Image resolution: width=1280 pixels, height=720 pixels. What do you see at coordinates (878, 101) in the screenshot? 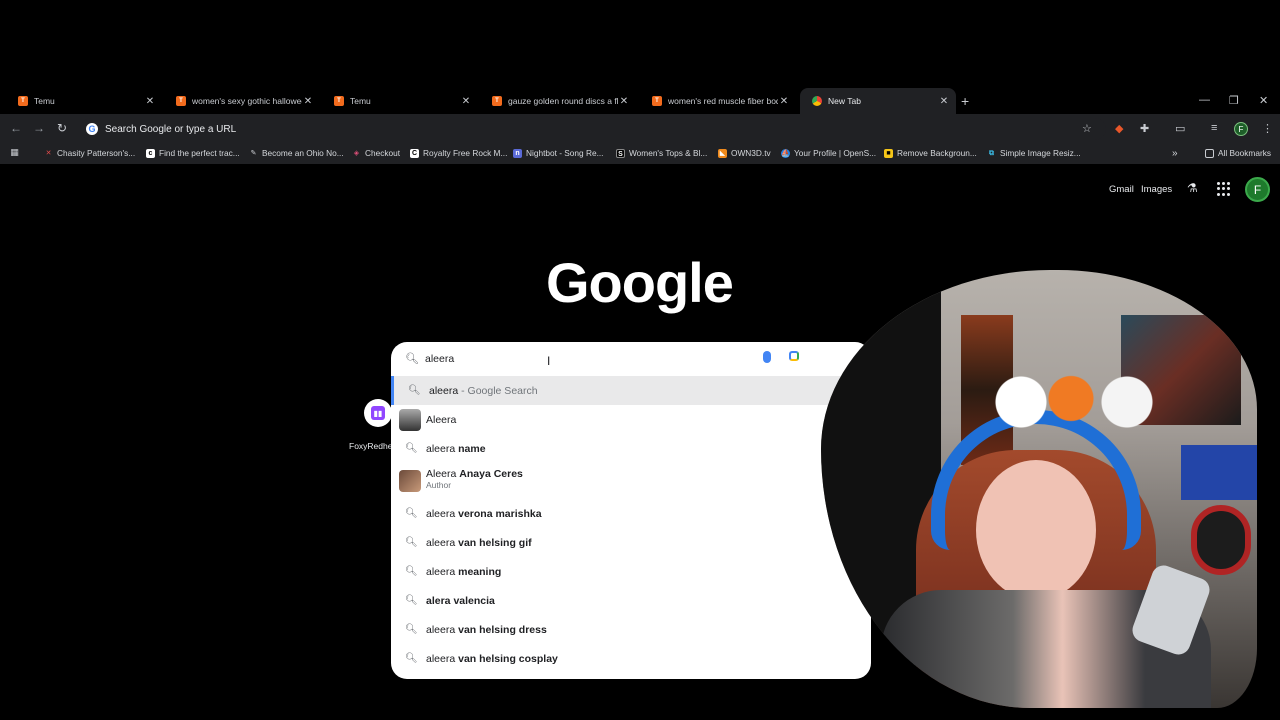
I see `tab-new-tab: New Tab ✕` at bounding box center [878, 101].